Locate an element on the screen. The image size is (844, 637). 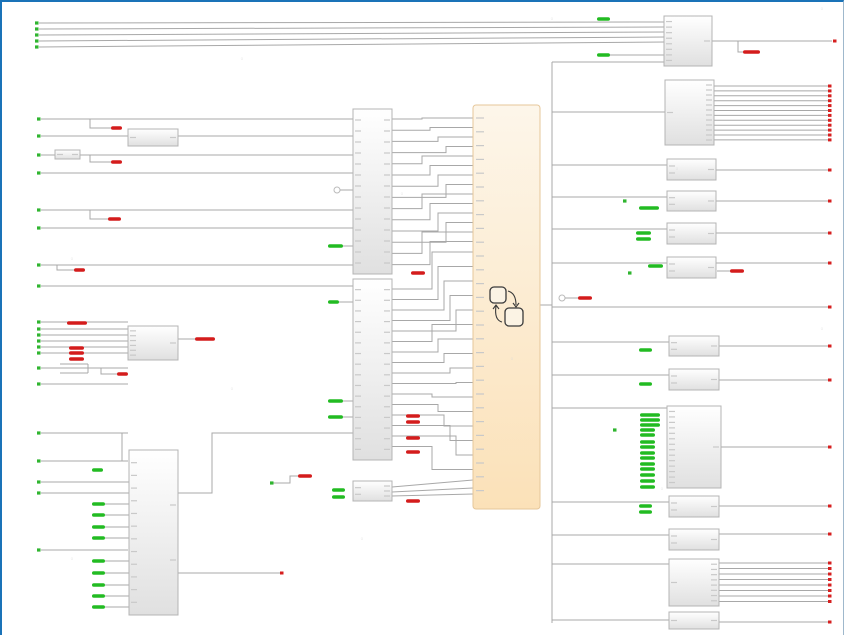
stateflow-chart-block is located at coordinates (506, 307).